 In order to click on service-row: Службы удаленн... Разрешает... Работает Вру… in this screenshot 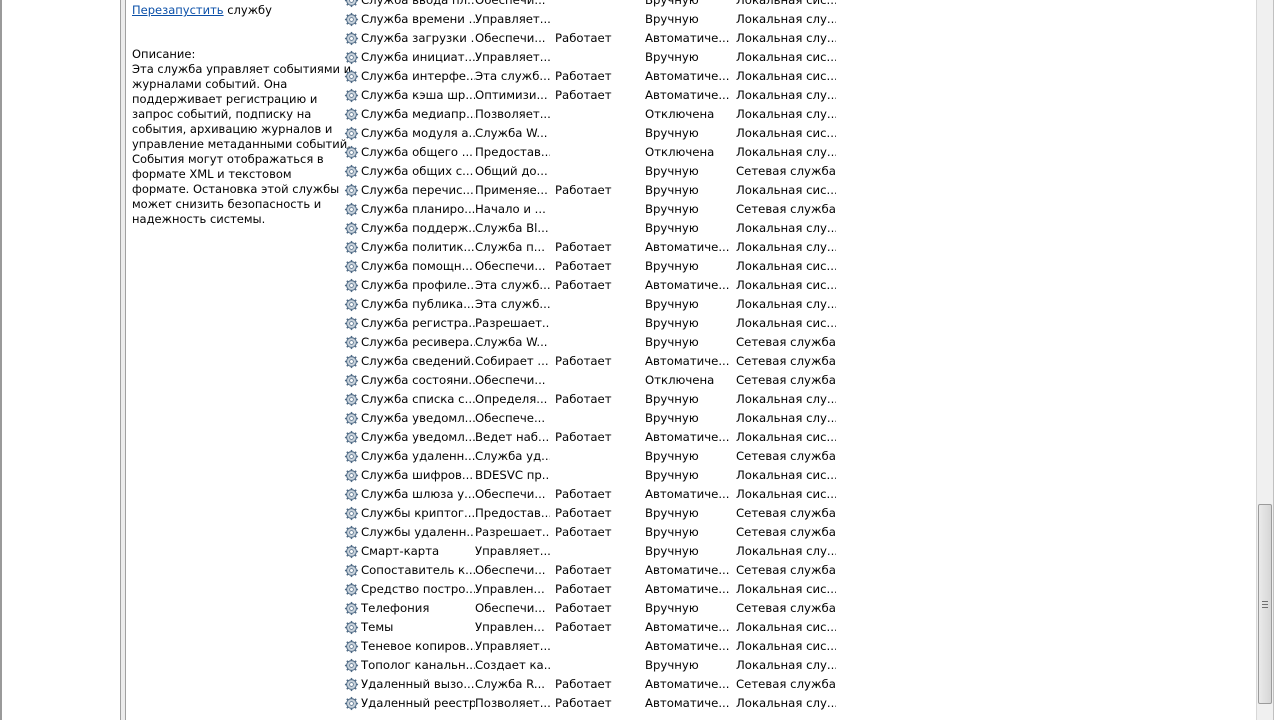, I will do `click(790, 532)`.